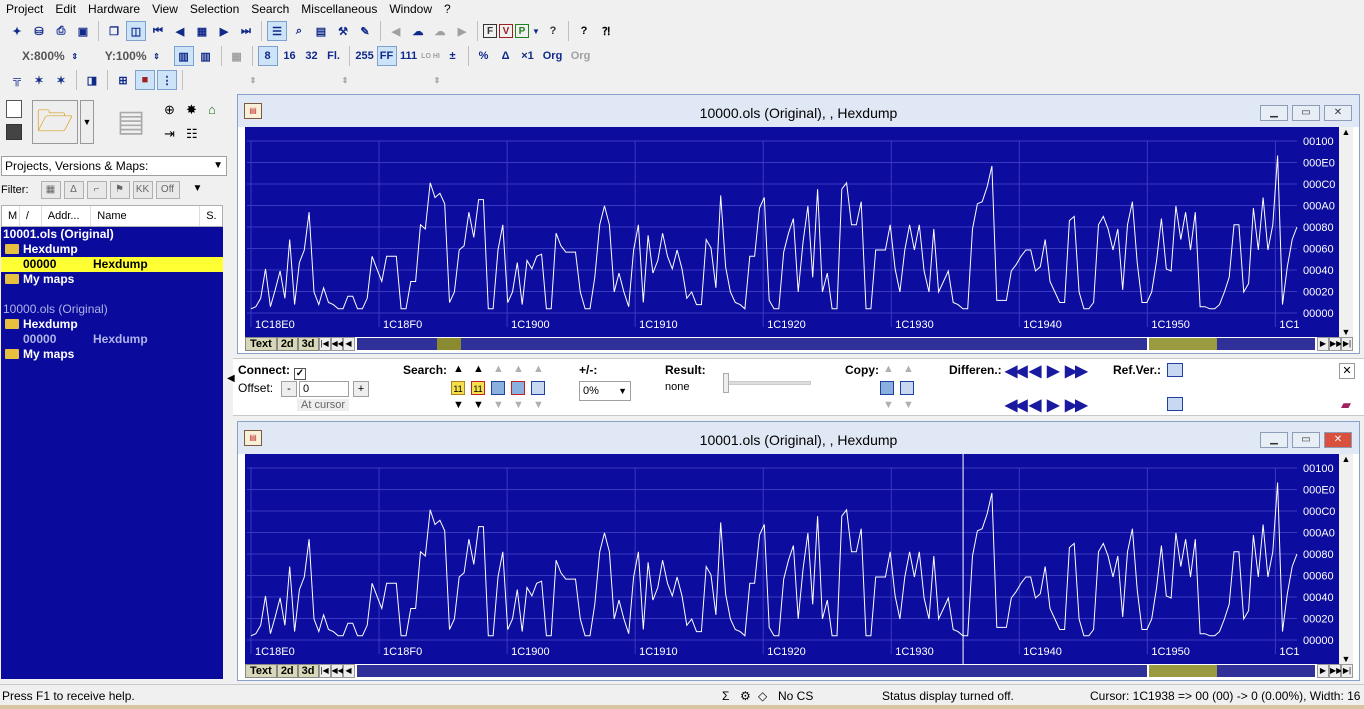  I want to click on save-icon, so click(14, 132).